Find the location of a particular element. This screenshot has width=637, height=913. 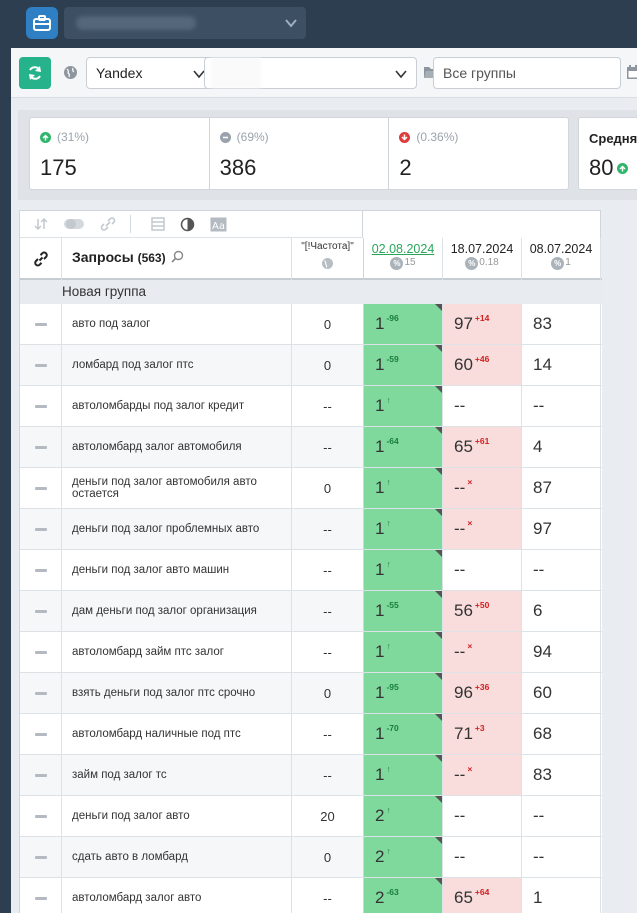

position-cell-3: 60 is located at coordinates (561, 693).